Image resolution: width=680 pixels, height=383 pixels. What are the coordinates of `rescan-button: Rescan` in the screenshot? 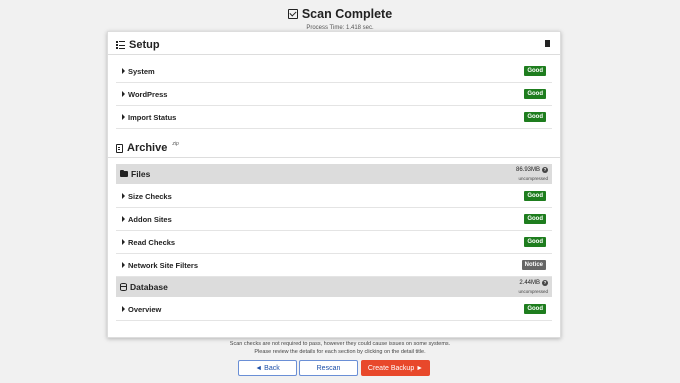 It's located at (328, 368).